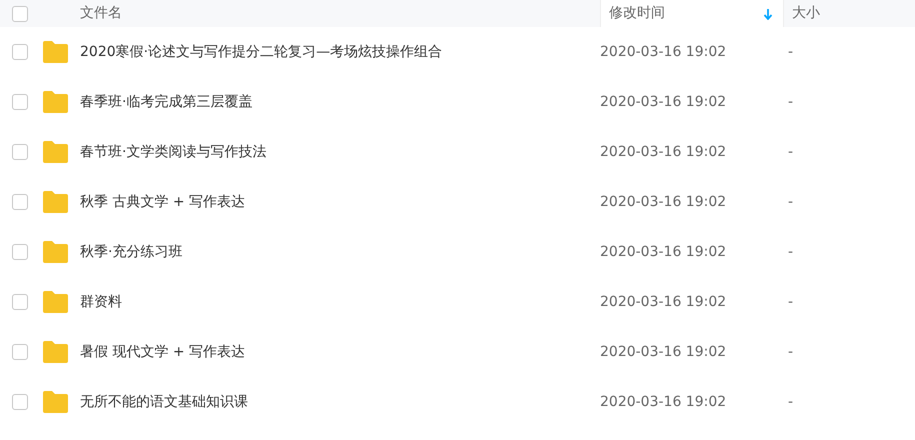  I want to click on file-name: 无所不能的语文基础知识课, so click(340, 402).